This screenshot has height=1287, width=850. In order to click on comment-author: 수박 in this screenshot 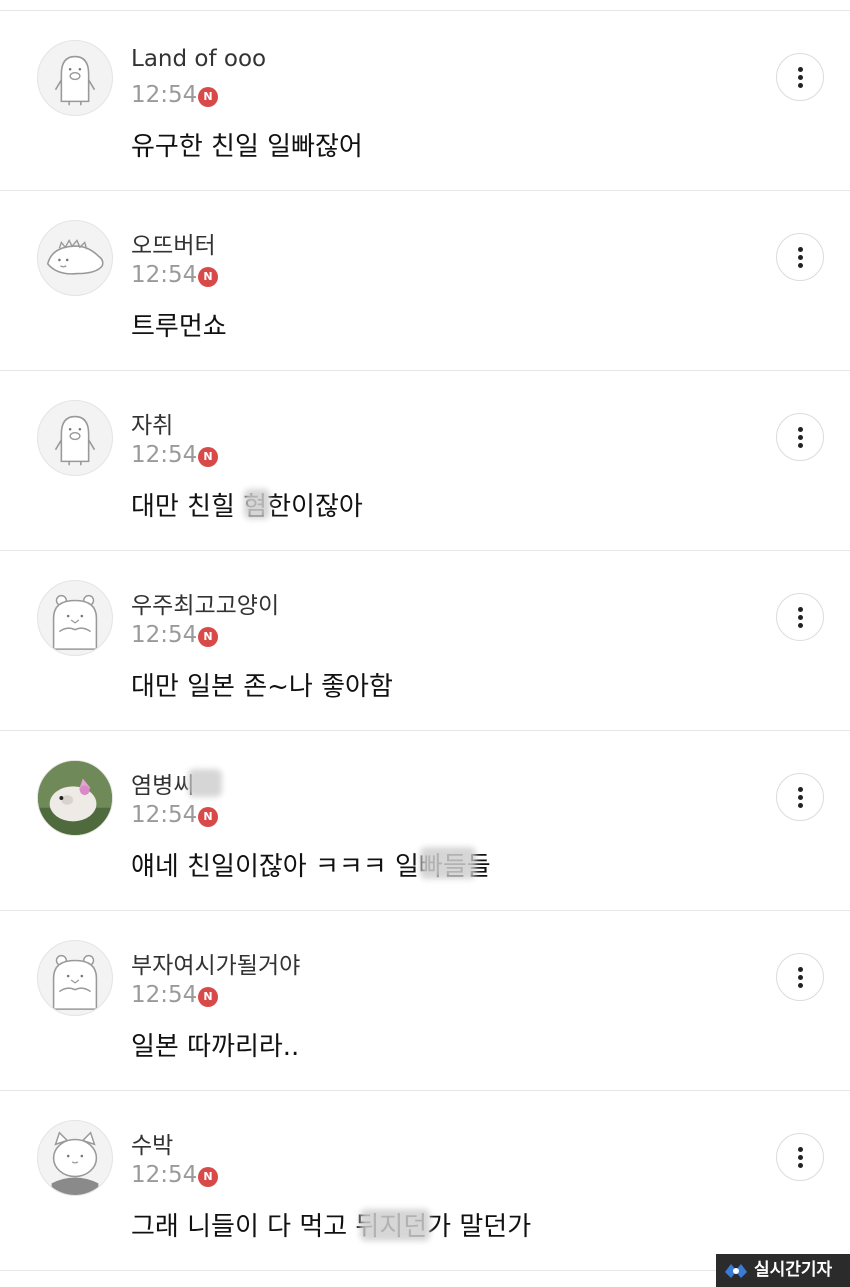, I will do `click(152, 1143)`.